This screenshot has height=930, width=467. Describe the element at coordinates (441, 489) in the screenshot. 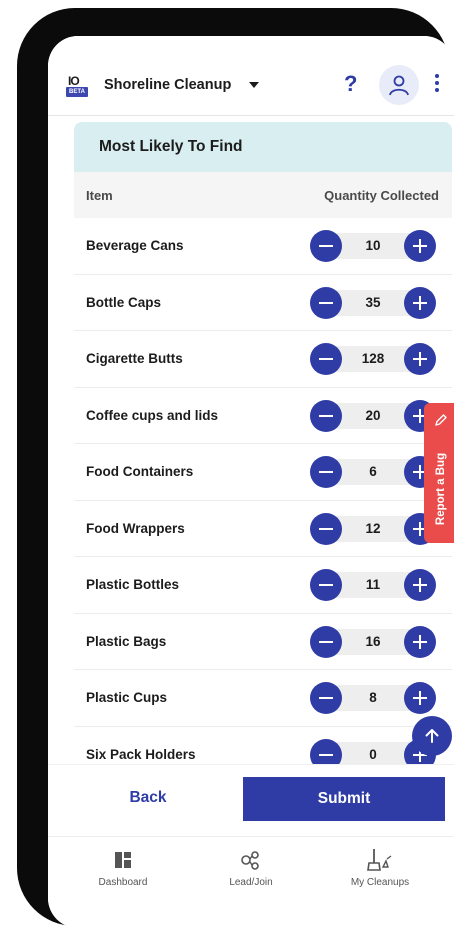

I see `report-bug-label: Report a Bug` at that location.